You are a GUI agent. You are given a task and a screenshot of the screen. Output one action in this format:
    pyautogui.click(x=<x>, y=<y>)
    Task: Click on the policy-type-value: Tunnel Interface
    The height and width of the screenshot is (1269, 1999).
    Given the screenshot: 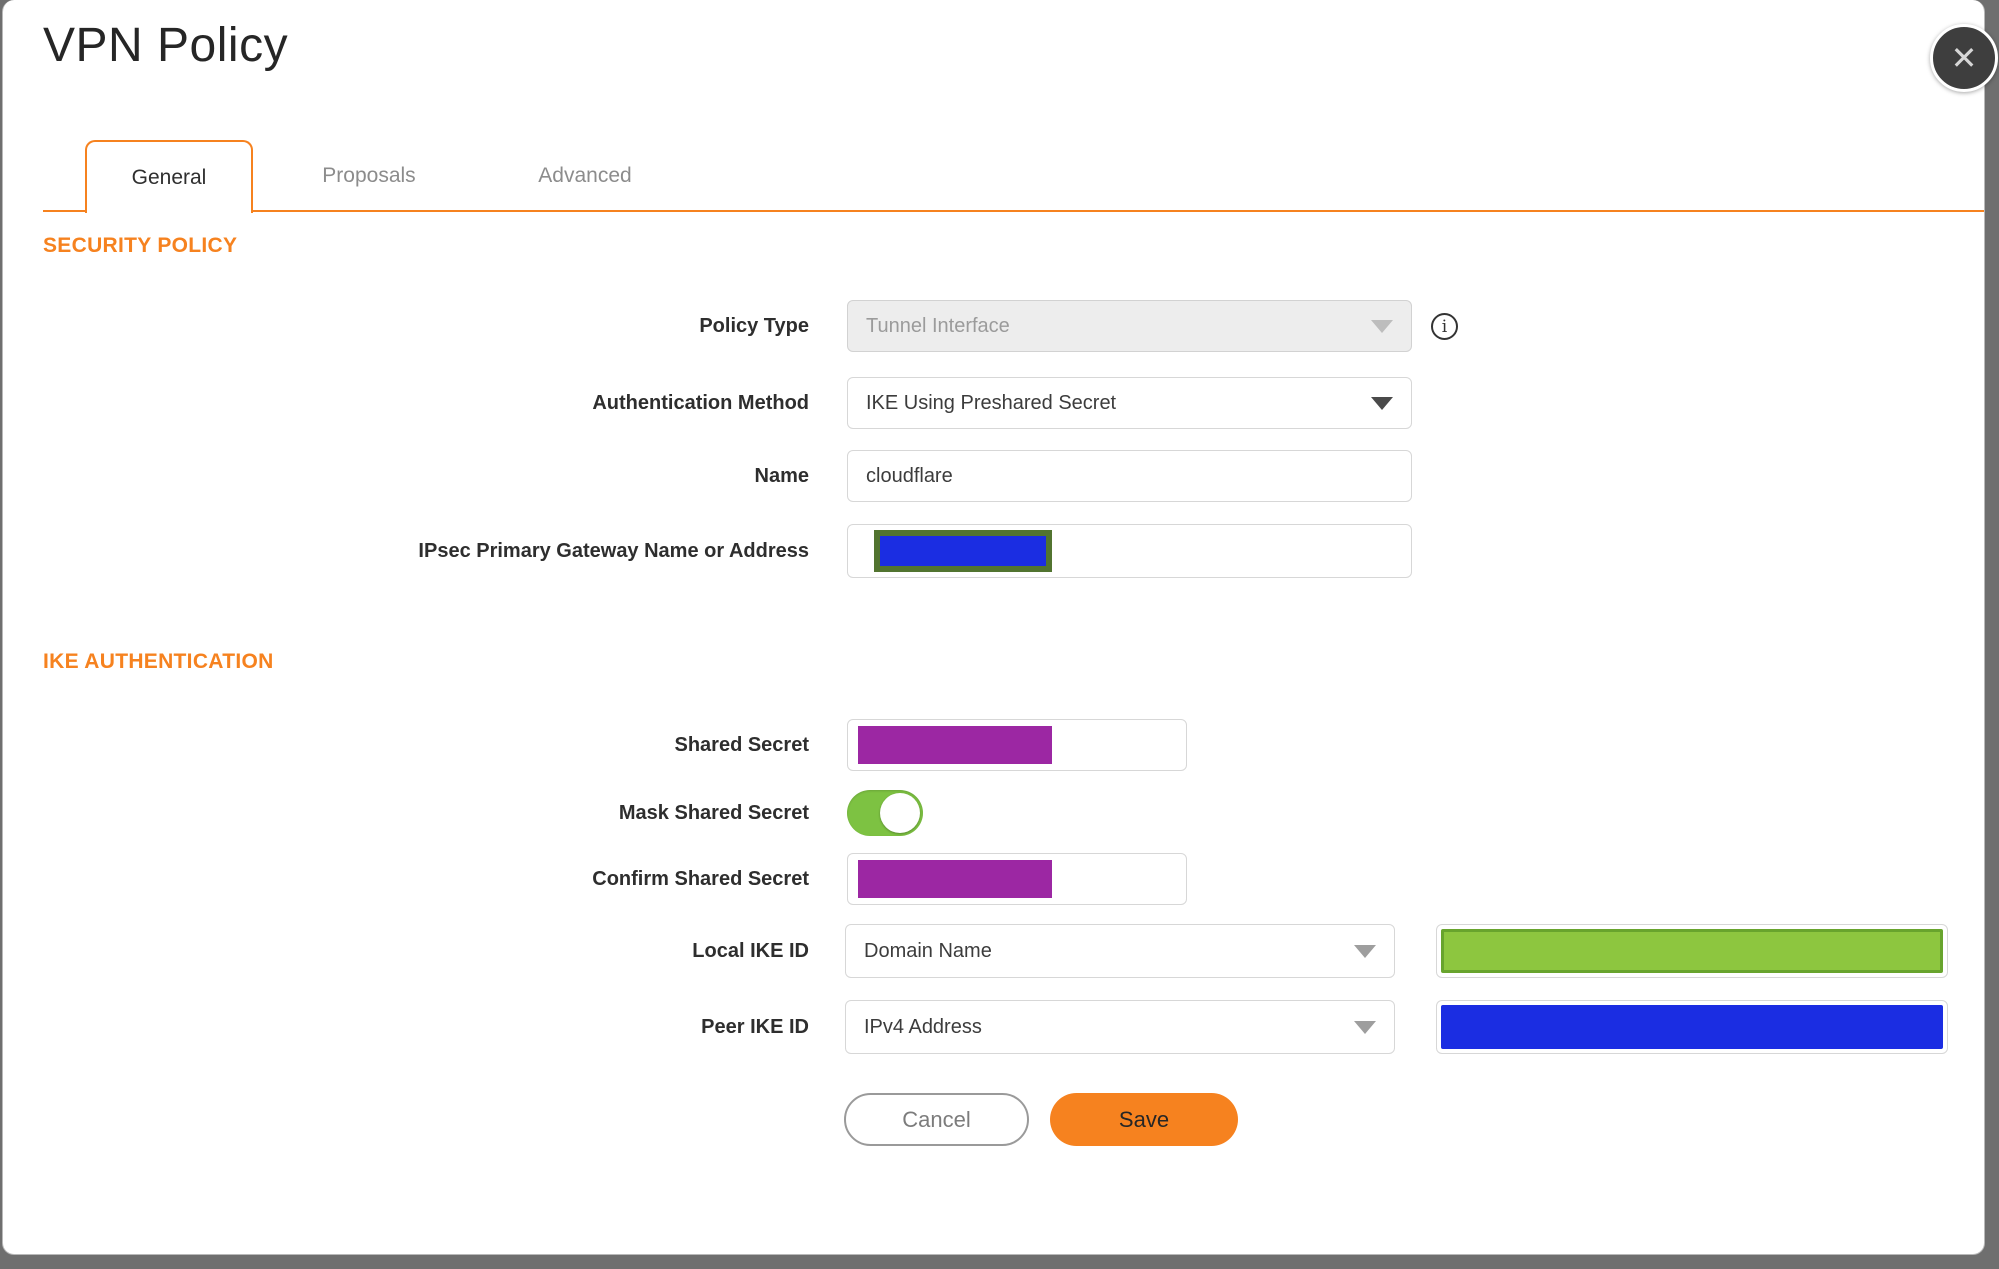 What is the action you would take?
    pyautogui.click(x=938, y=325)
    